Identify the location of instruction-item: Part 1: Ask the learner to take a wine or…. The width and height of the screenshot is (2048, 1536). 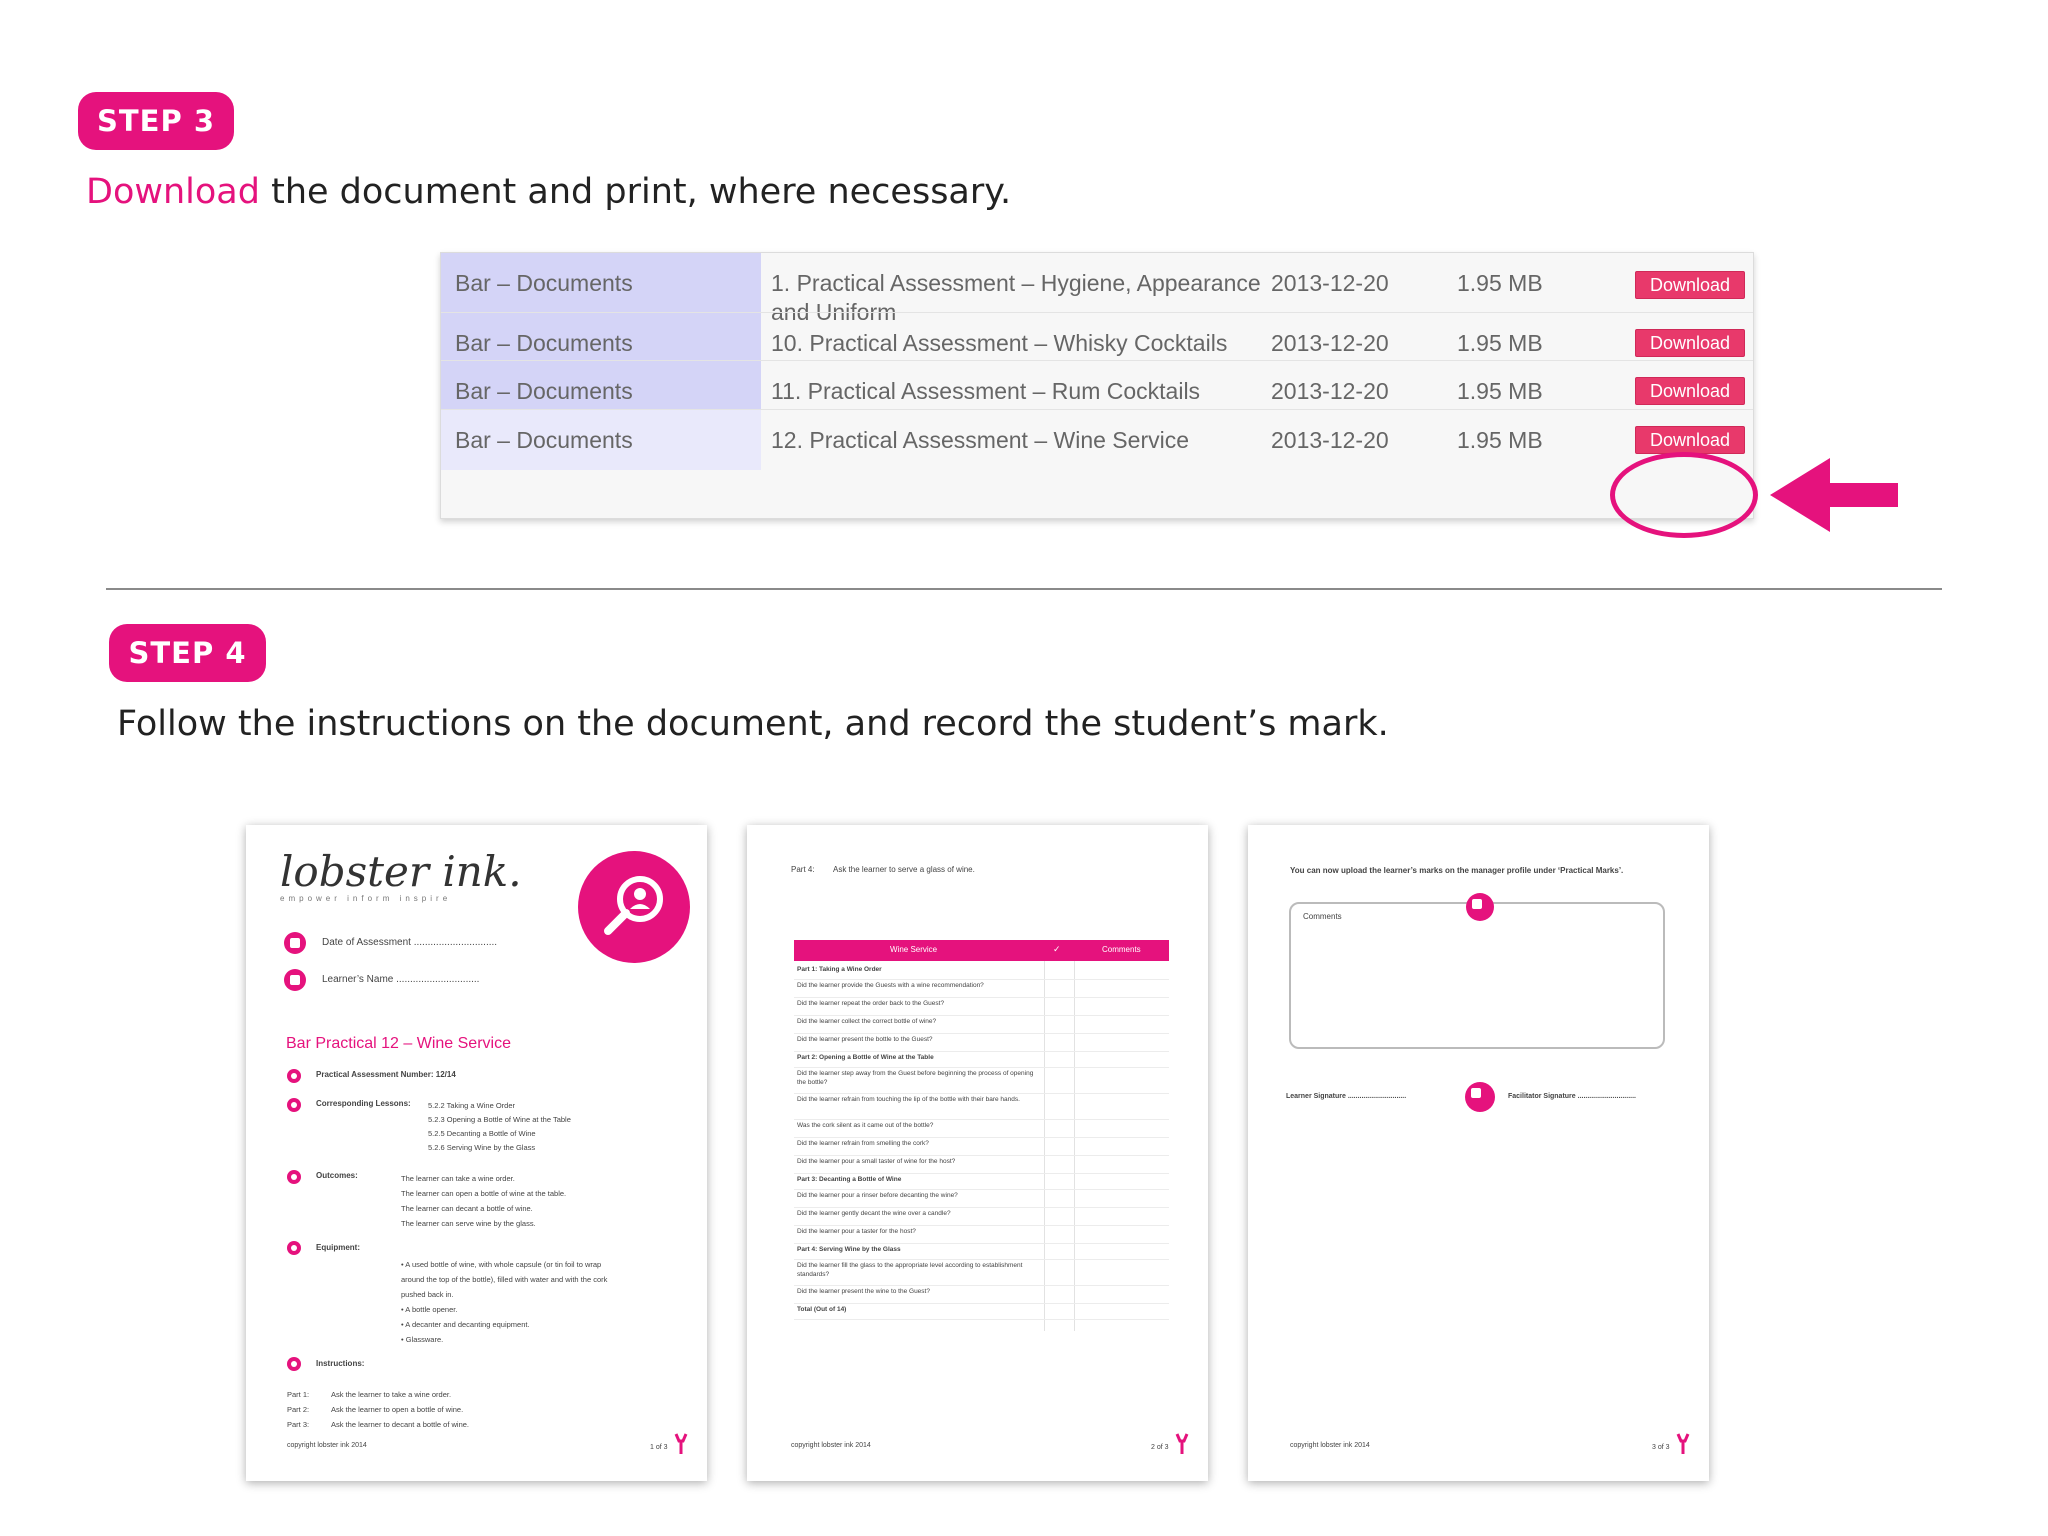
(378, 1394).